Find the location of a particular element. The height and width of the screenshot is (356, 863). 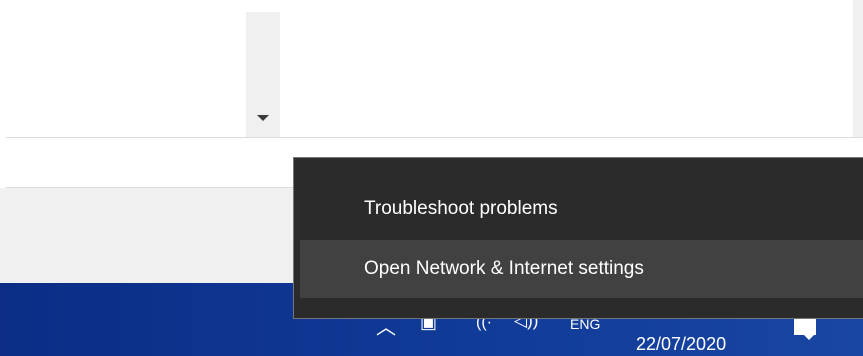

notification-icon is located at coordinates (805, 329).